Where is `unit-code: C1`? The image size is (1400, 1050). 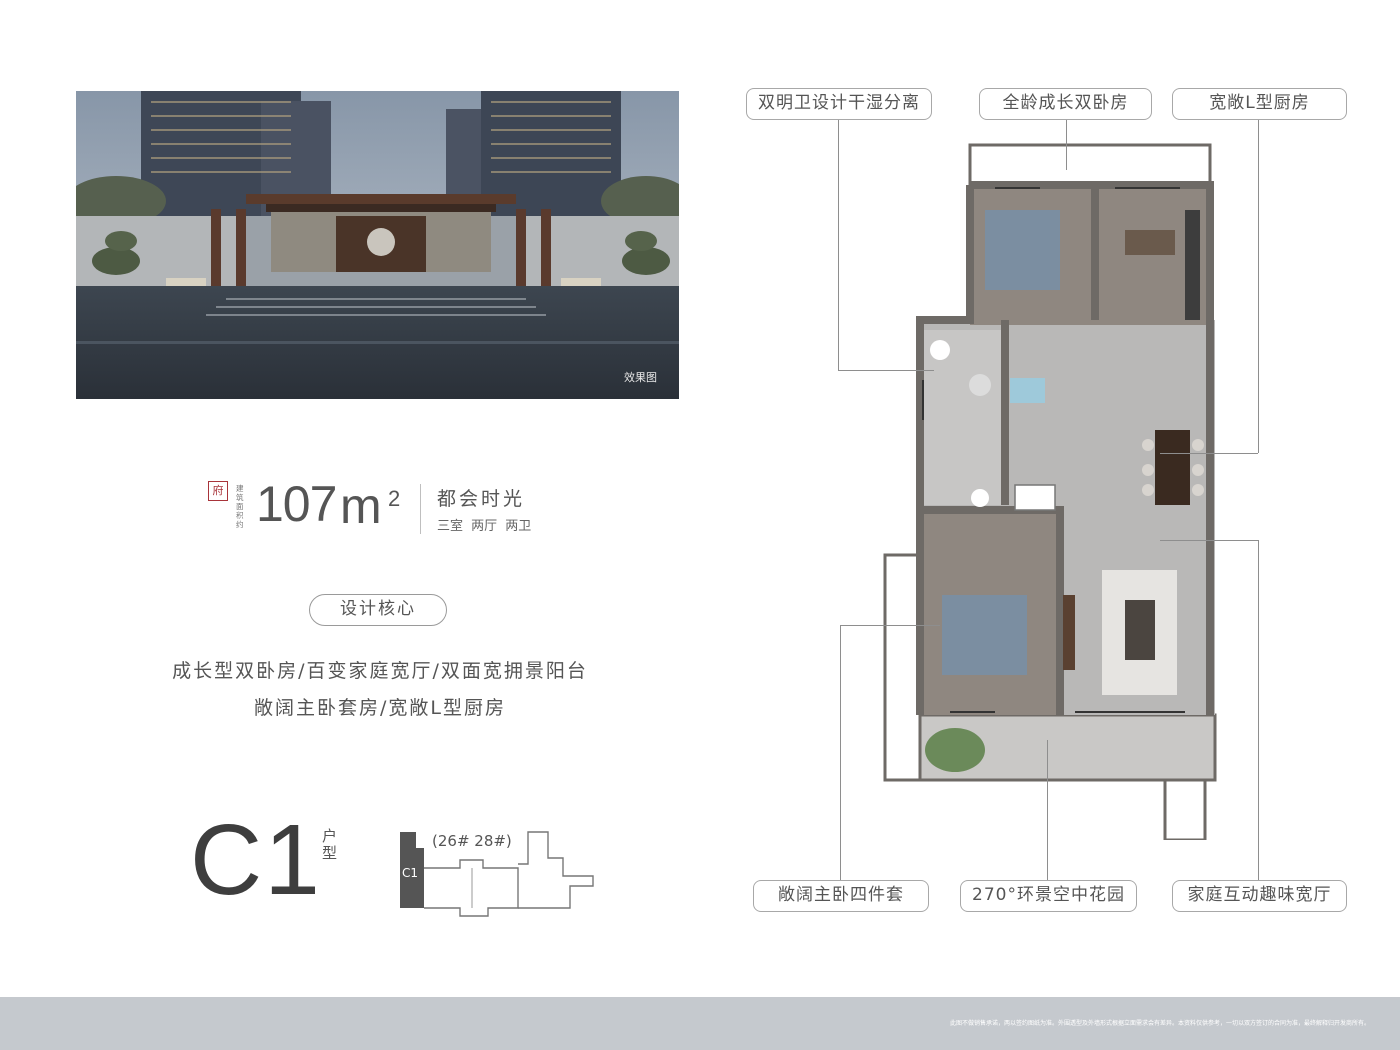 unit-code: C1 is located at coordinates (256, 860).